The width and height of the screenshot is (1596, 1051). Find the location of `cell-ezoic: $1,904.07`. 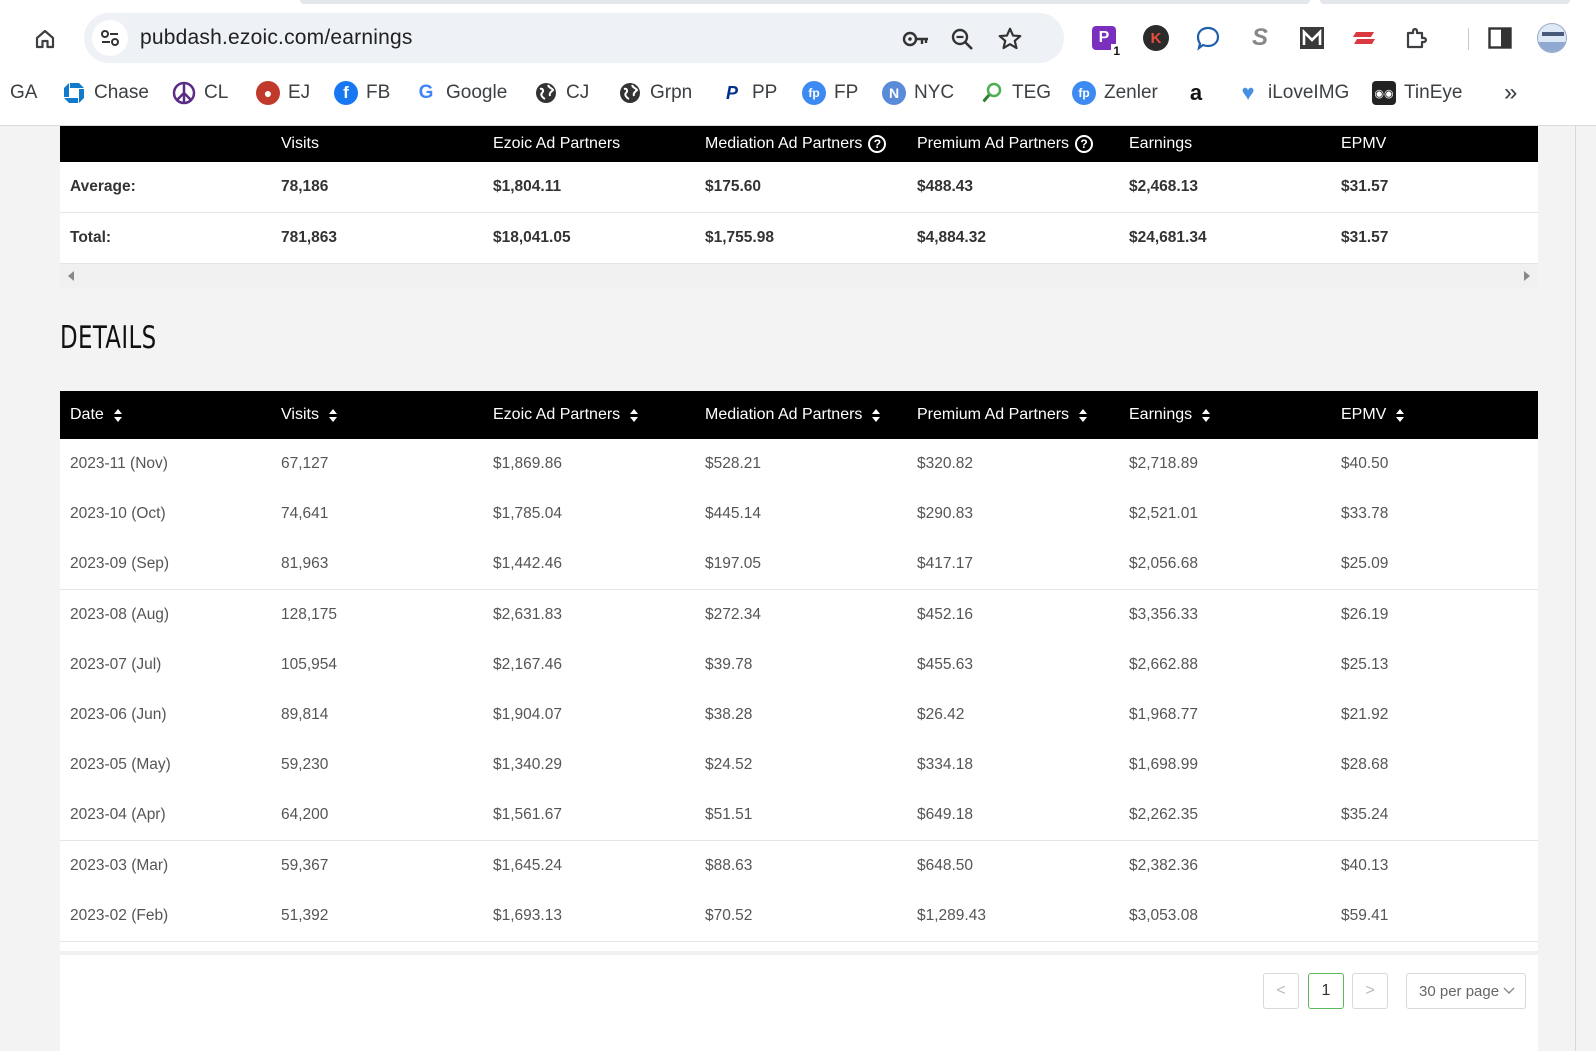

cell-ezoic: $1,904.07 is located at coordinates (527, 714).